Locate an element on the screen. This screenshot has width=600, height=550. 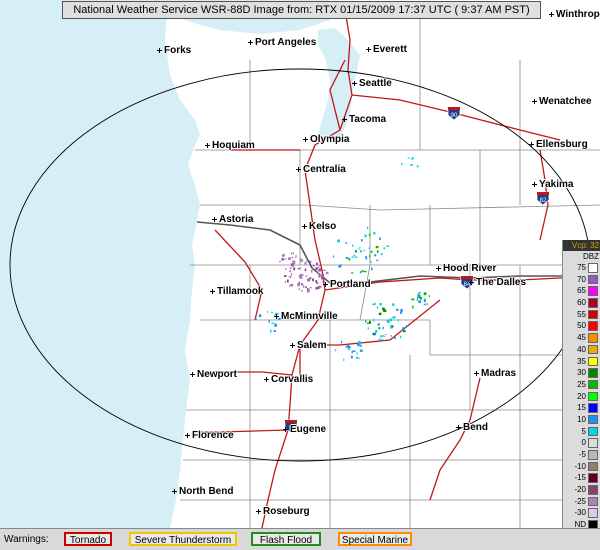
city-label-portland: Portland is located at coordinates (347, 284).